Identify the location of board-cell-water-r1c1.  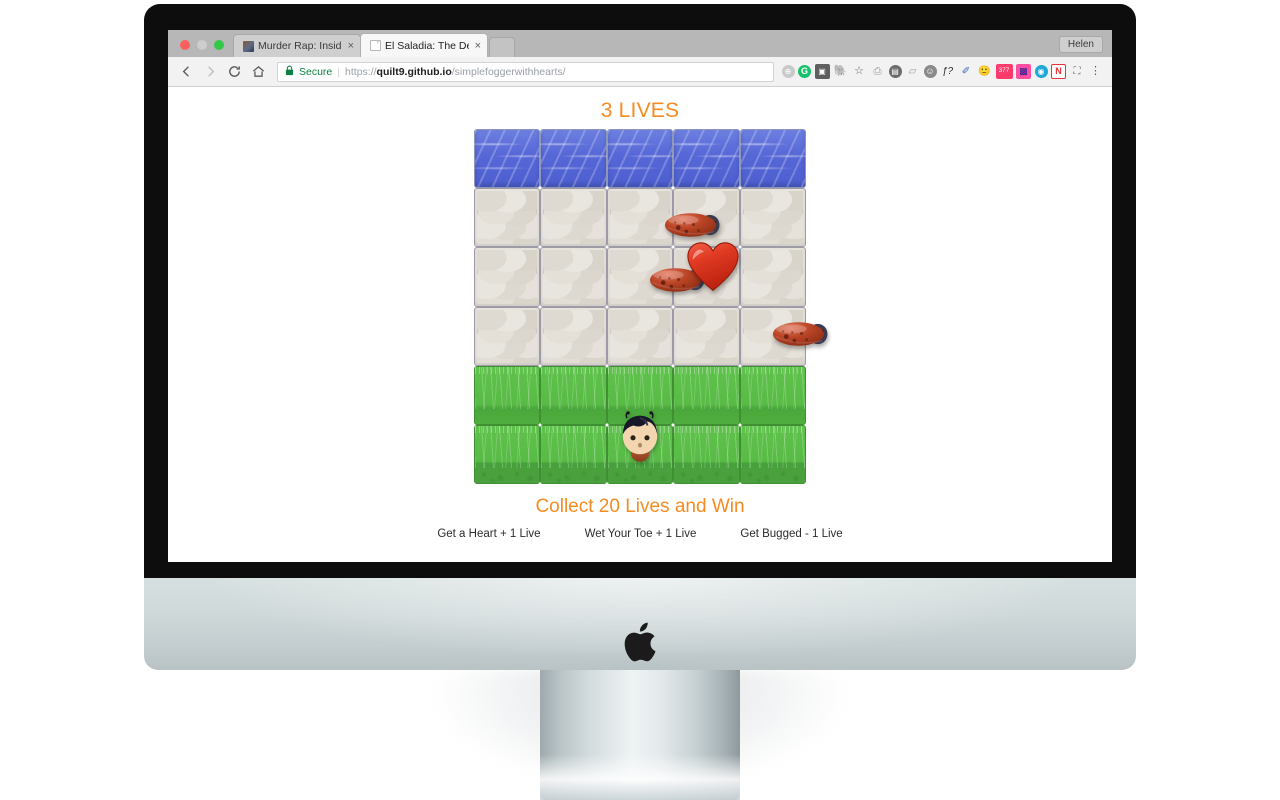
(507, 159).